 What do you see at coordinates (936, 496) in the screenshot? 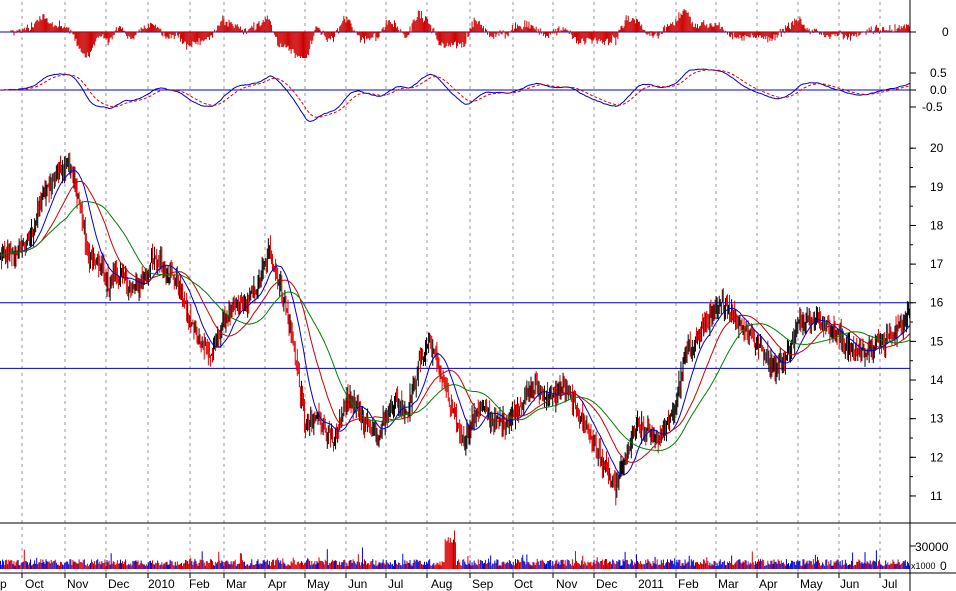
I see `price-tick-label: 11` at bounding box center [936, 496].